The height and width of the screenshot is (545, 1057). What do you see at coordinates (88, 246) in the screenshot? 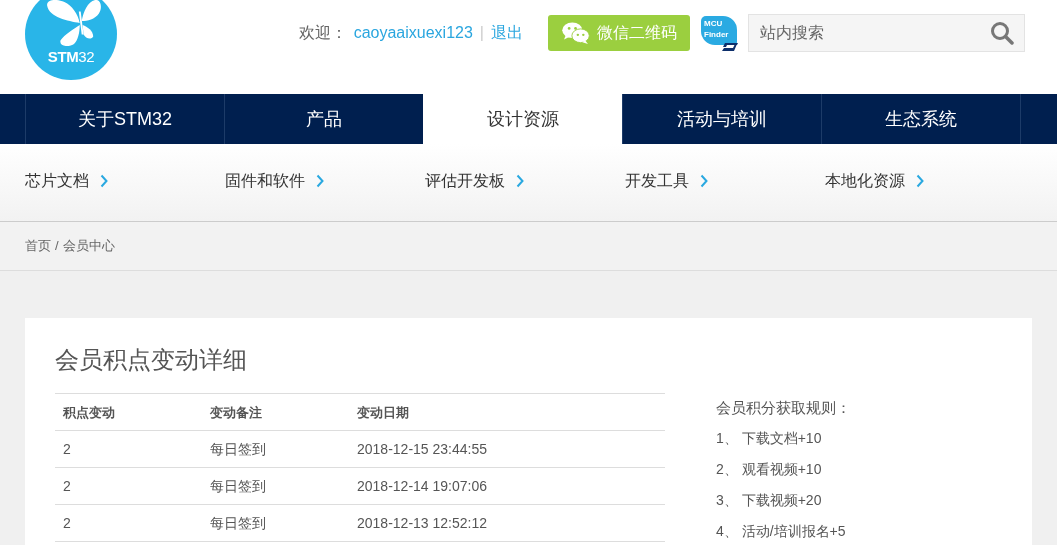
I see `breadcrumb-current: 会员中心` at bounding box center [88, 246].